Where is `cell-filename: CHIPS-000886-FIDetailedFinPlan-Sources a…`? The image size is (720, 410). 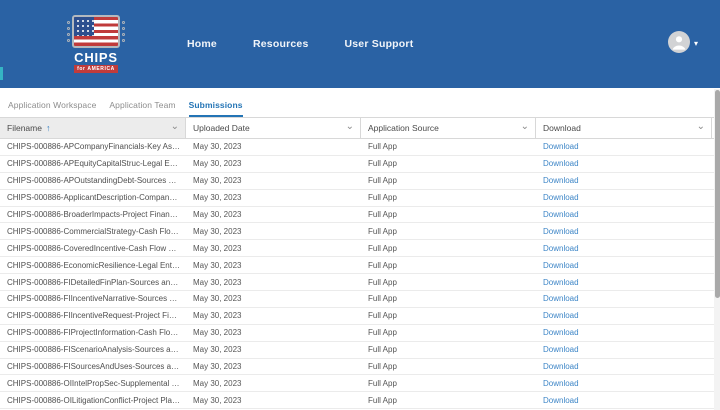
cell-filename: CHIPS-000886-FIDetailedFinPlan-Sources a… is located at coordinates (96, 282).